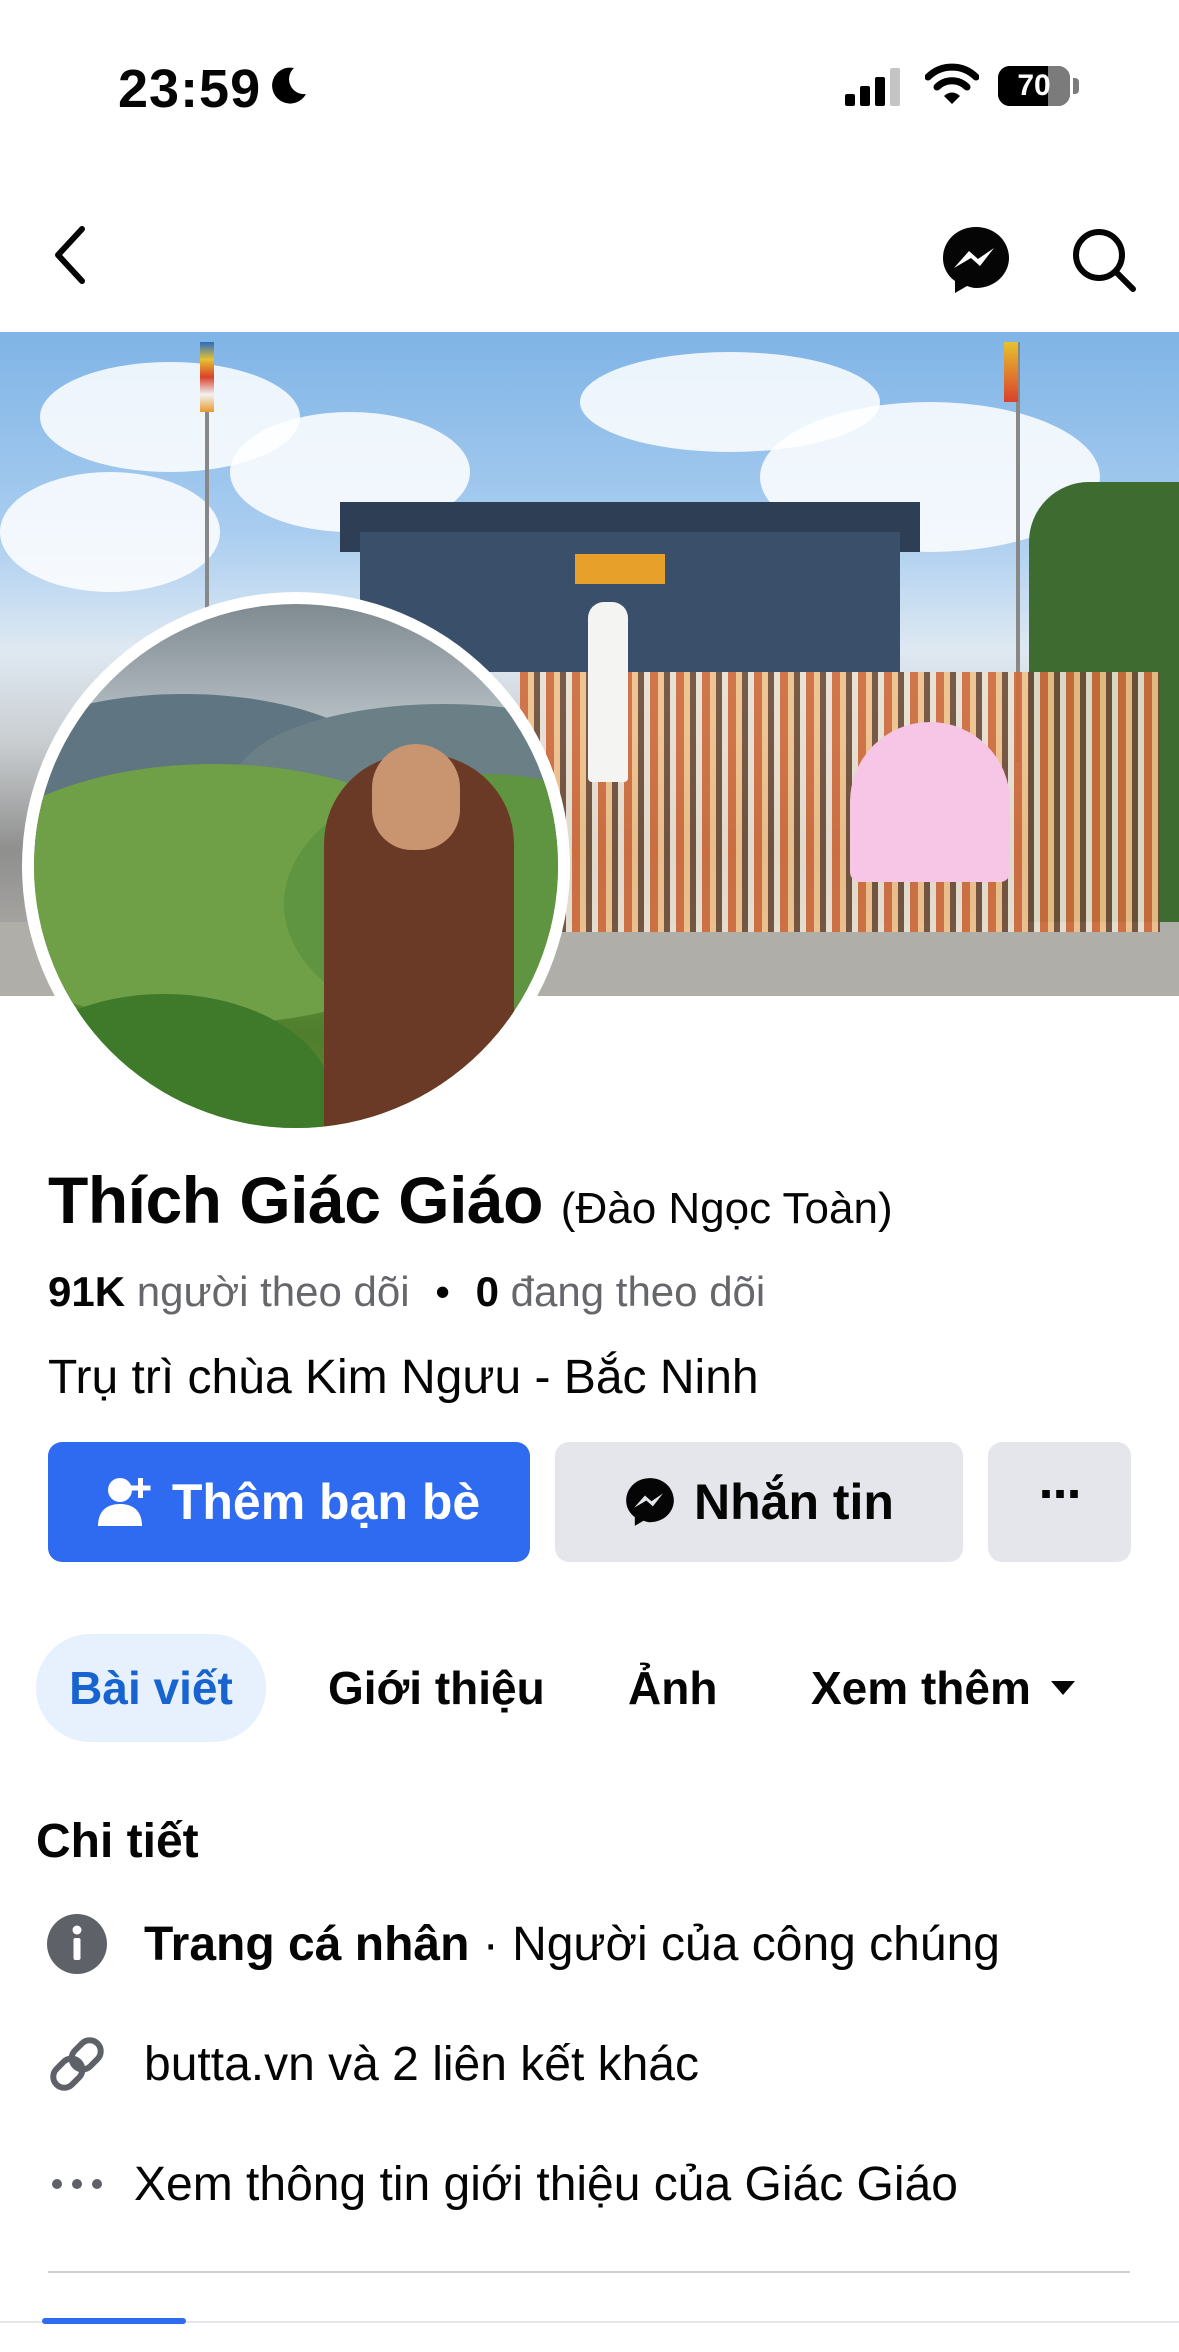  What do you see at coordinates (117, 1841) in the screenshot?
I see `details-title: Chi tiết` at bounding box center [117, 1841].